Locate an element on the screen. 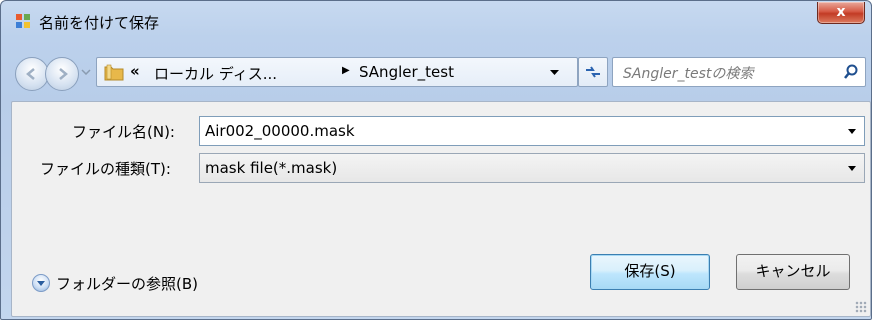  filetype-dropdown-icon is located at coordinates (852, 168).